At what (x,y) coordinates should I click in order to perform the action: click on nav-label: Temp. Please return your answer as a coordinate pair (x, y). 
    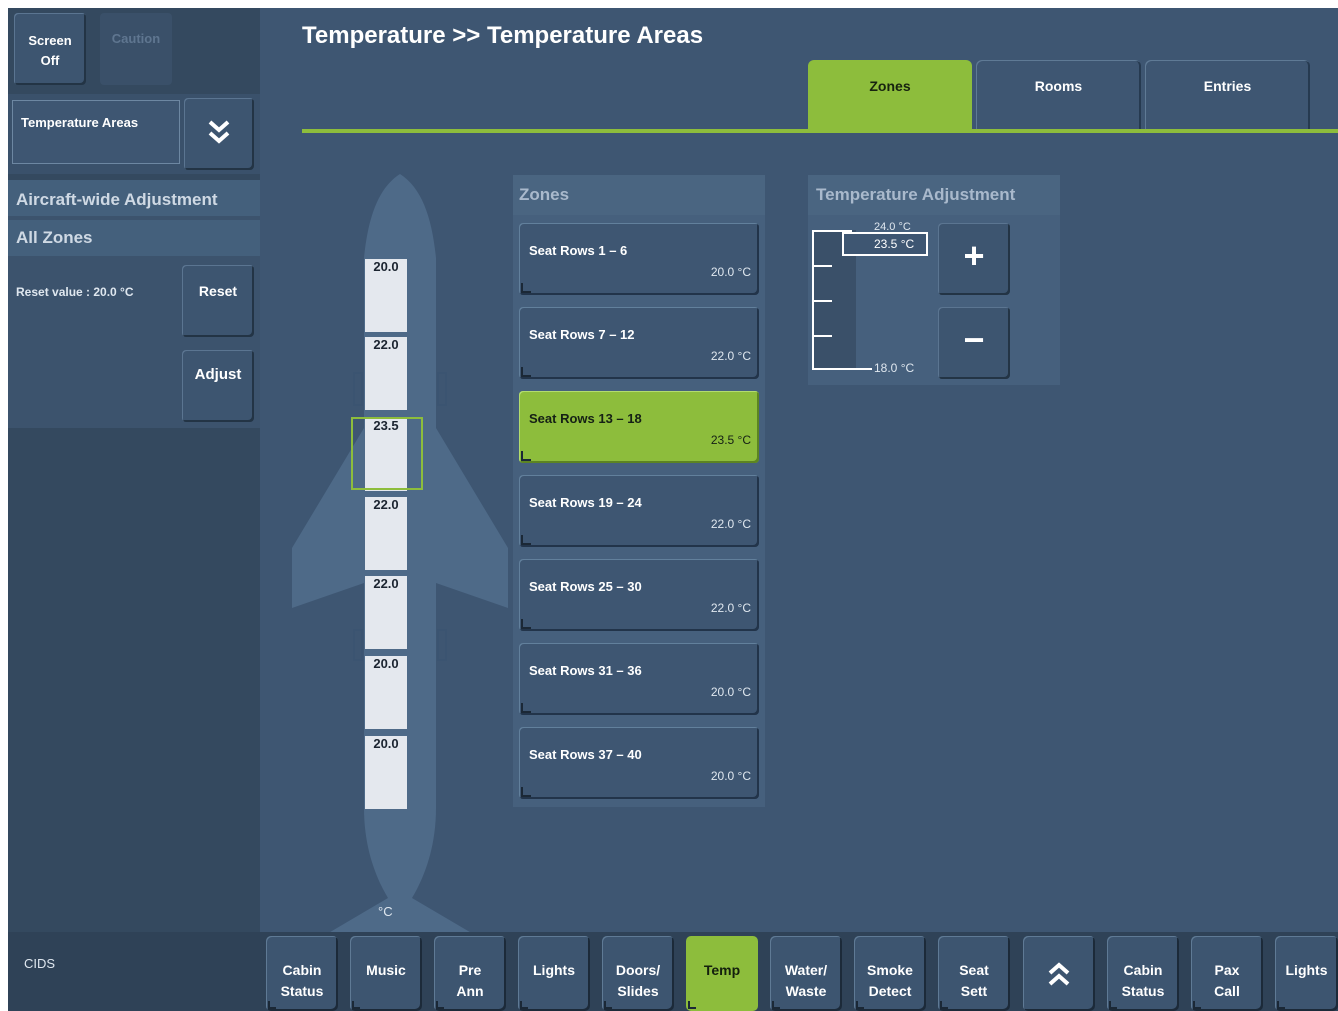
    Looking at the image, I should click on (722, 970).